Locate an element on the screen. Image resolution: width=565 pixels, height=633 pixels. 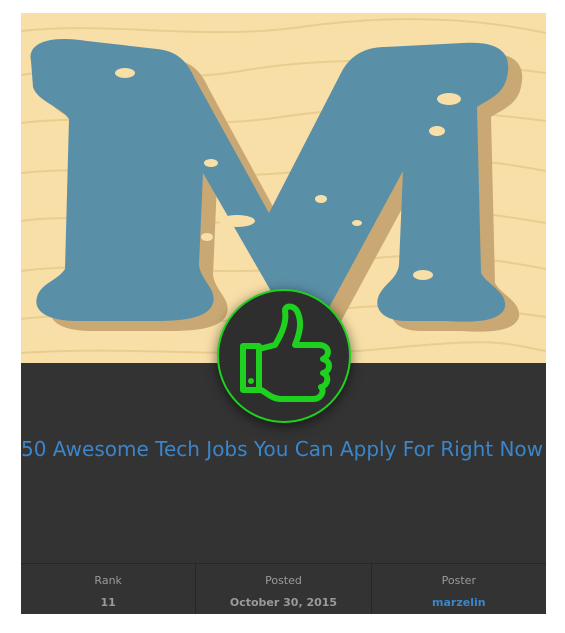
posted-label: Posted is located at coordinates (283, 580).